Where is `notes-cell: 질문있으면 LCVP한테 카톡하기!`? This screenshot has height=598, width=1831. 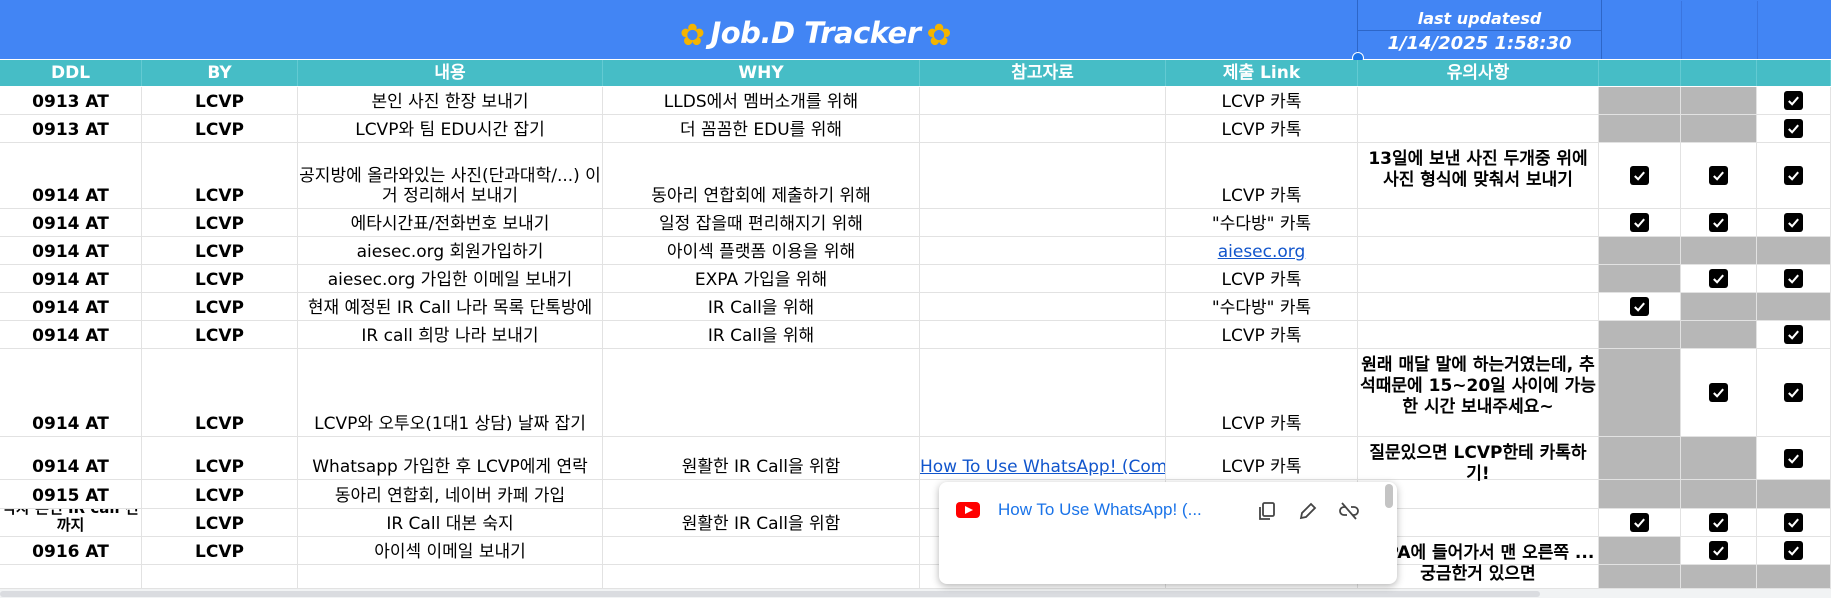 notes-cell: 질문있으면 LCVP한테 카톡하기! is located at coordinates (1478, 460).